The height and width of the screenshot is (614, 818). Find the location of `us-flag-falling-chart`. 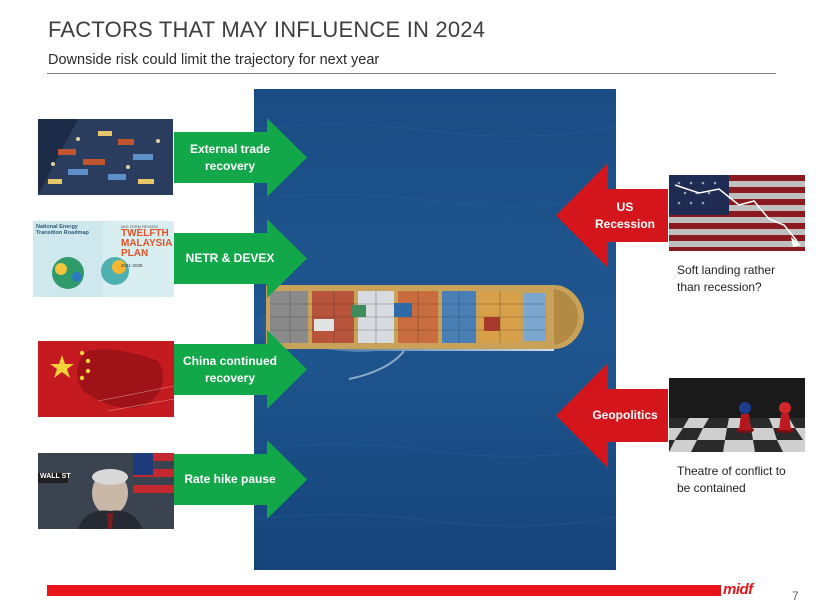

us-flag-falling-chart is located at coordinates (737, 213).